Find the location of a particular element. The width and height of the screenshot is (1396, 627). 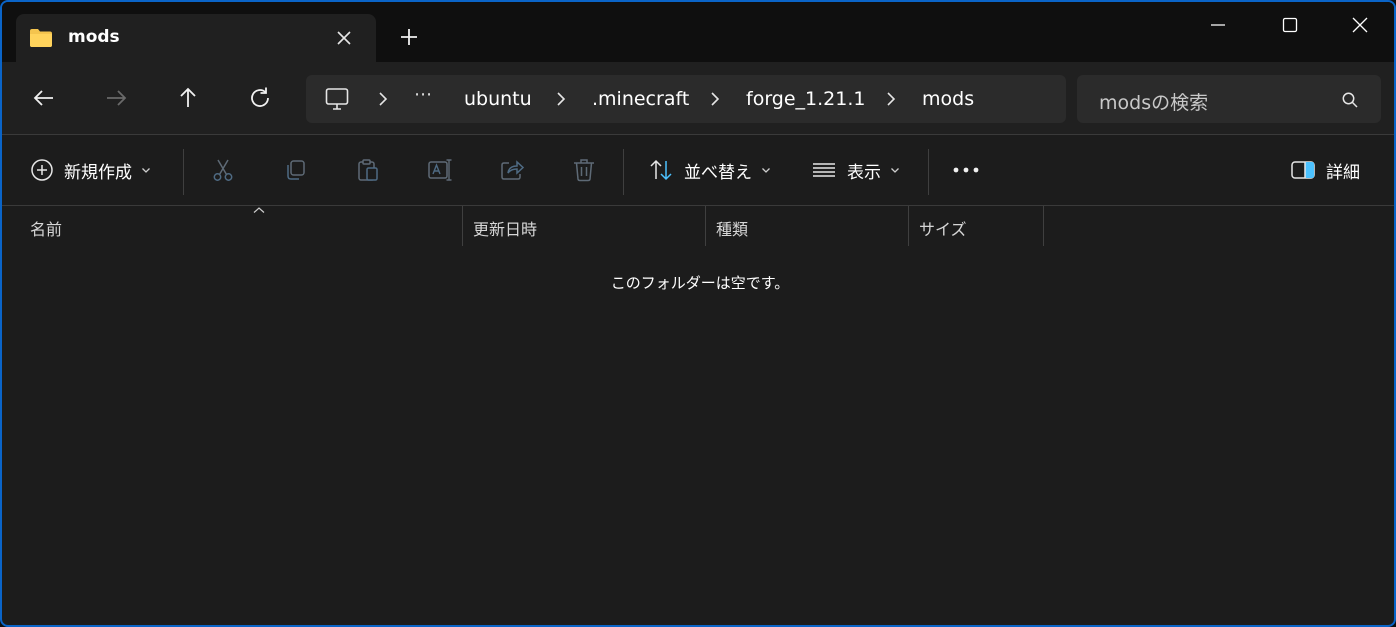

column-header-date-modified: 更新日時 is located at coordinates (584, 226).